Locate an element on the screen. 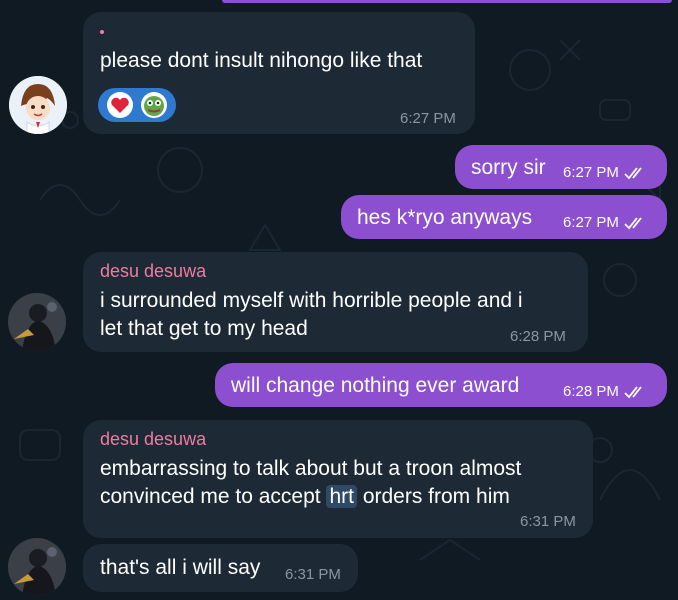  anime-girl-avatar-icon is located at coordinates (38, 105).